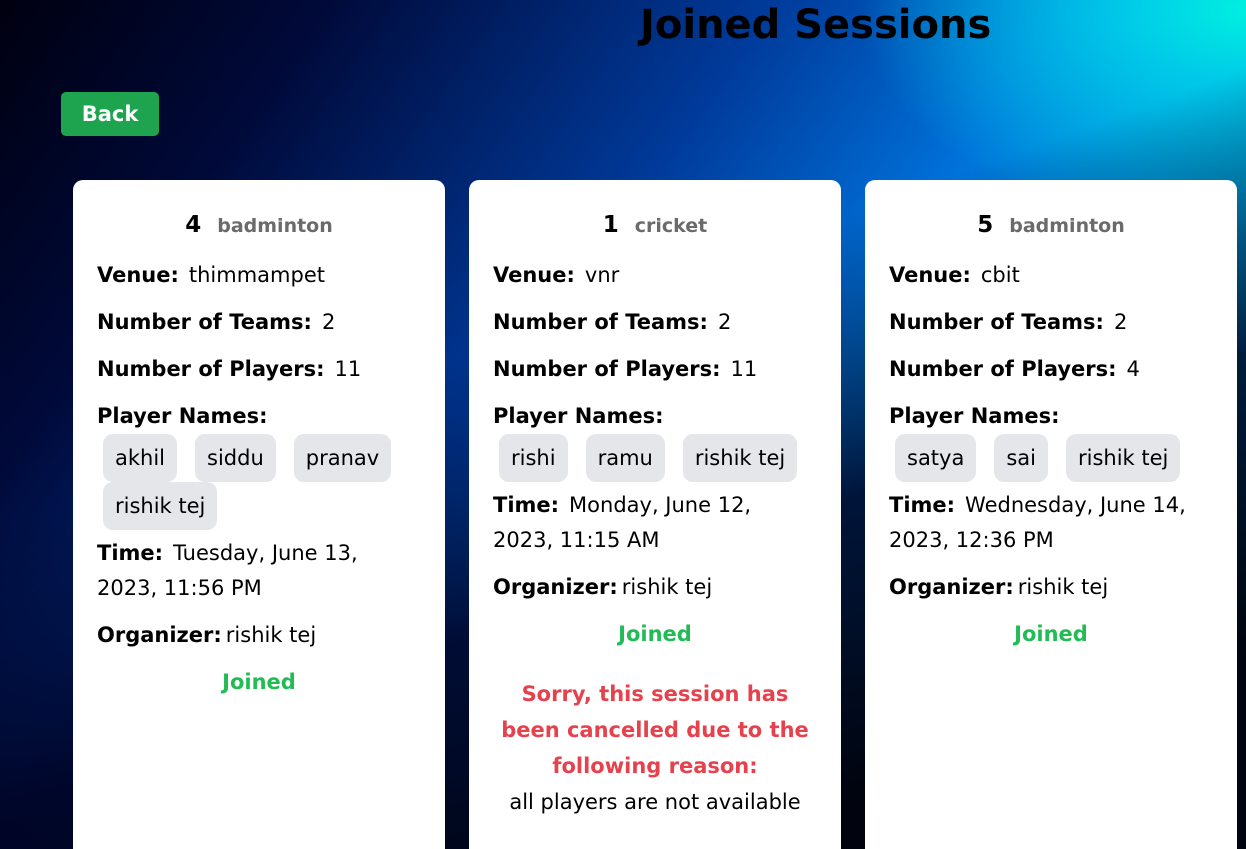 This screenshot has height=849, width=1246. What do you see at coordinates (1000, 275) in the screenshot?
I see `venue-value: cbit` at bounding box center [1000, 275].